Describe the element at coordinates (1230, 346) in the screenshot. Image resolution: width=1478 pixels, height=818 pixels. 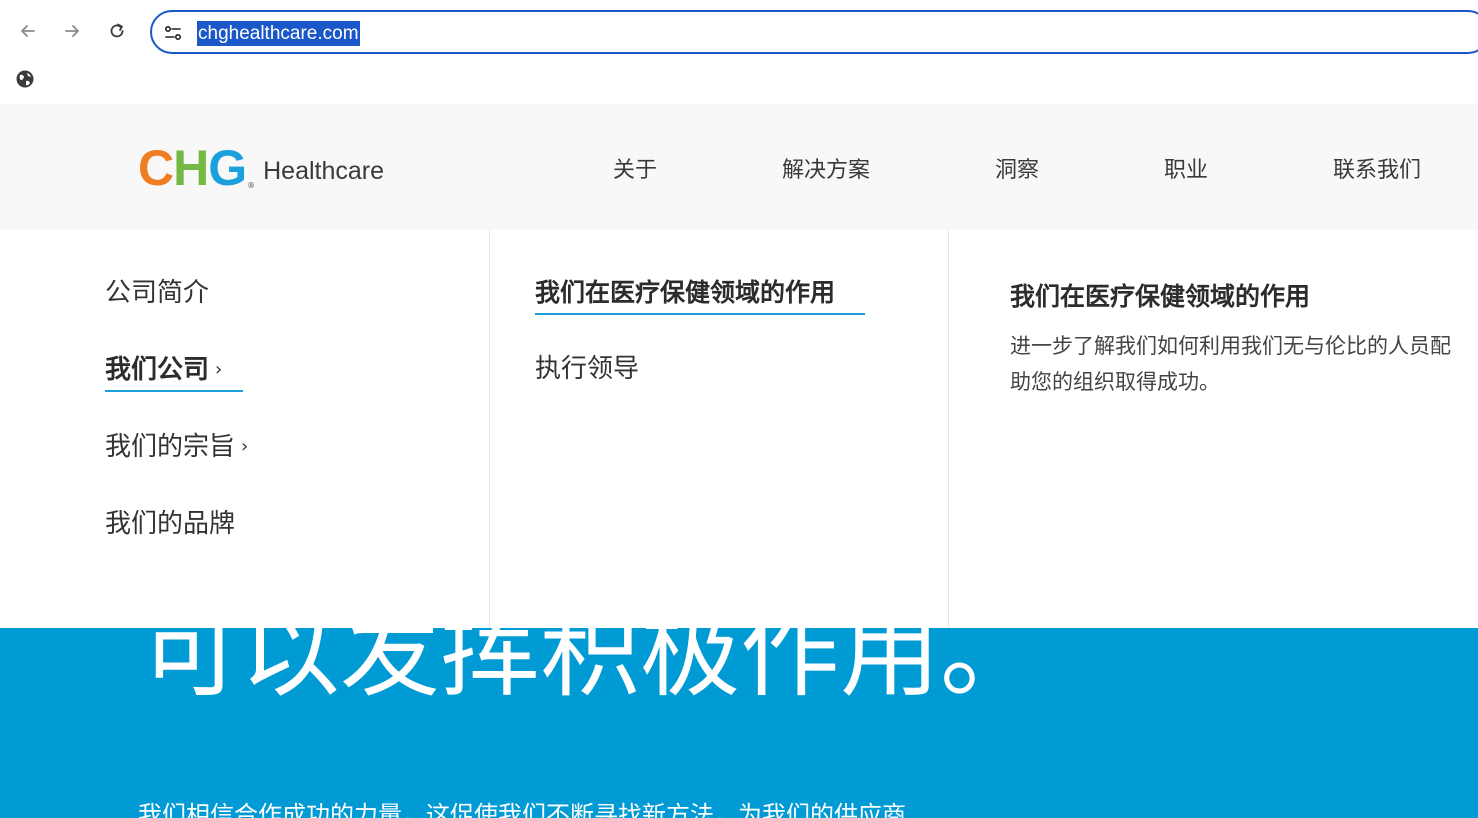
I see `feature-description-line: 进一步了解我们如何利用我们无与伦比的人员配` at that location.